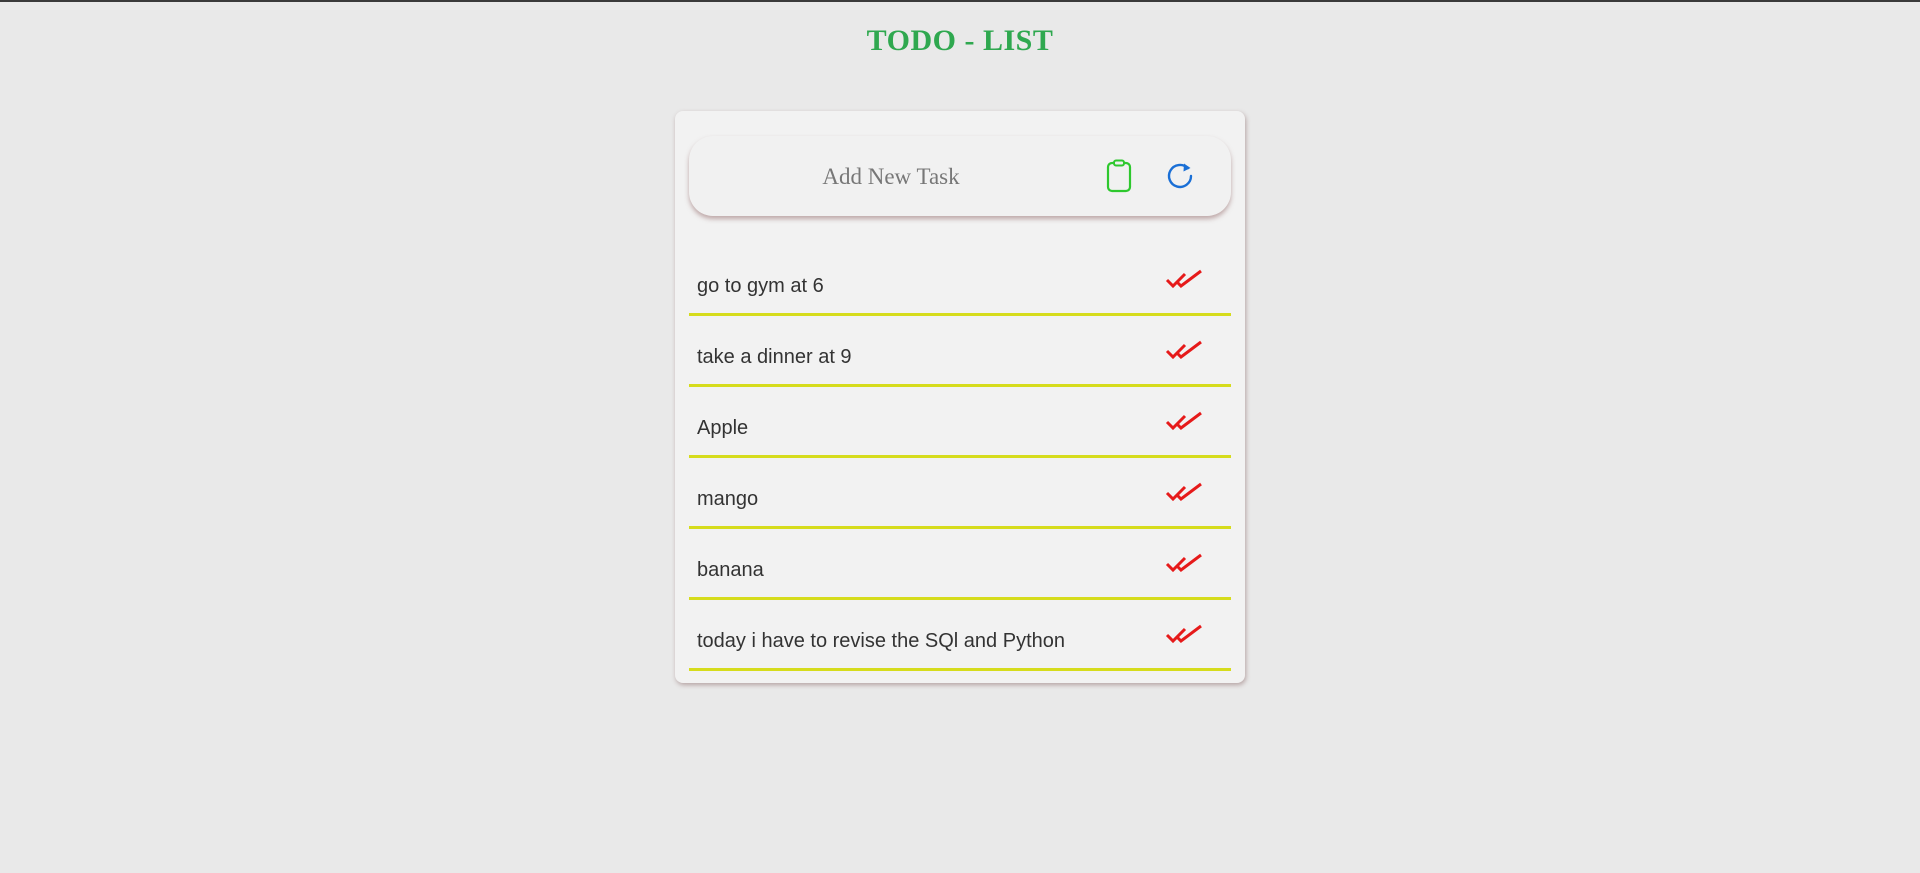 Image resolution: width=1920 pixels, height=873 pixels. What do you see at coordinates (960, 493) in the screenshot?
I see `task-item: mango` at bounding box center [960, 493].